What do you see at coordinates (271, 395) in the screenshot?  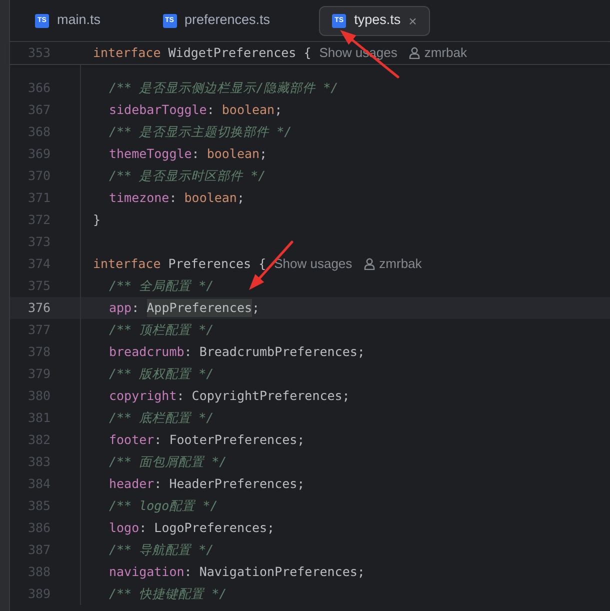 I see `code-token: CopyrightPreferences;` at bounding box center [271, 395].